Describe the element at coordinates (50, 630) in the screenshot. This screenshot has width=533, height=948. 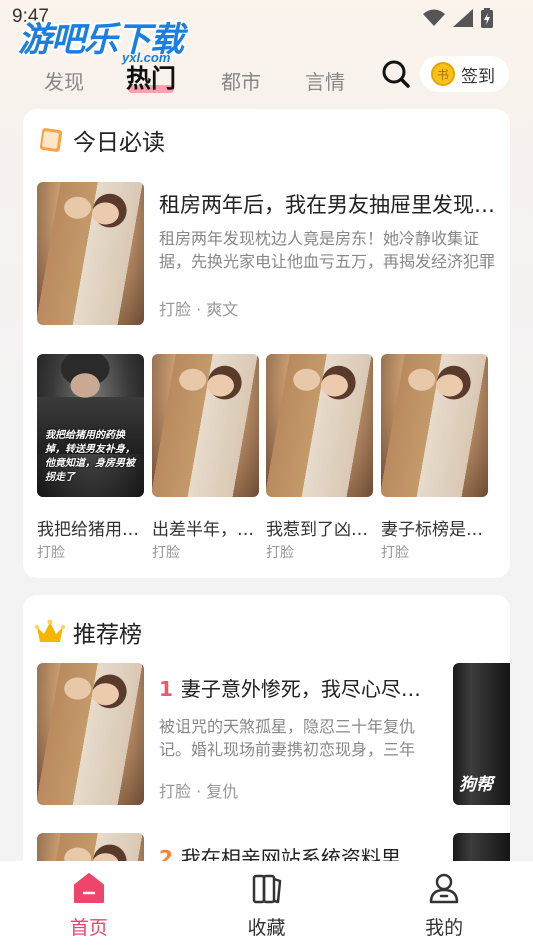
I see `crown-icon` at that location.